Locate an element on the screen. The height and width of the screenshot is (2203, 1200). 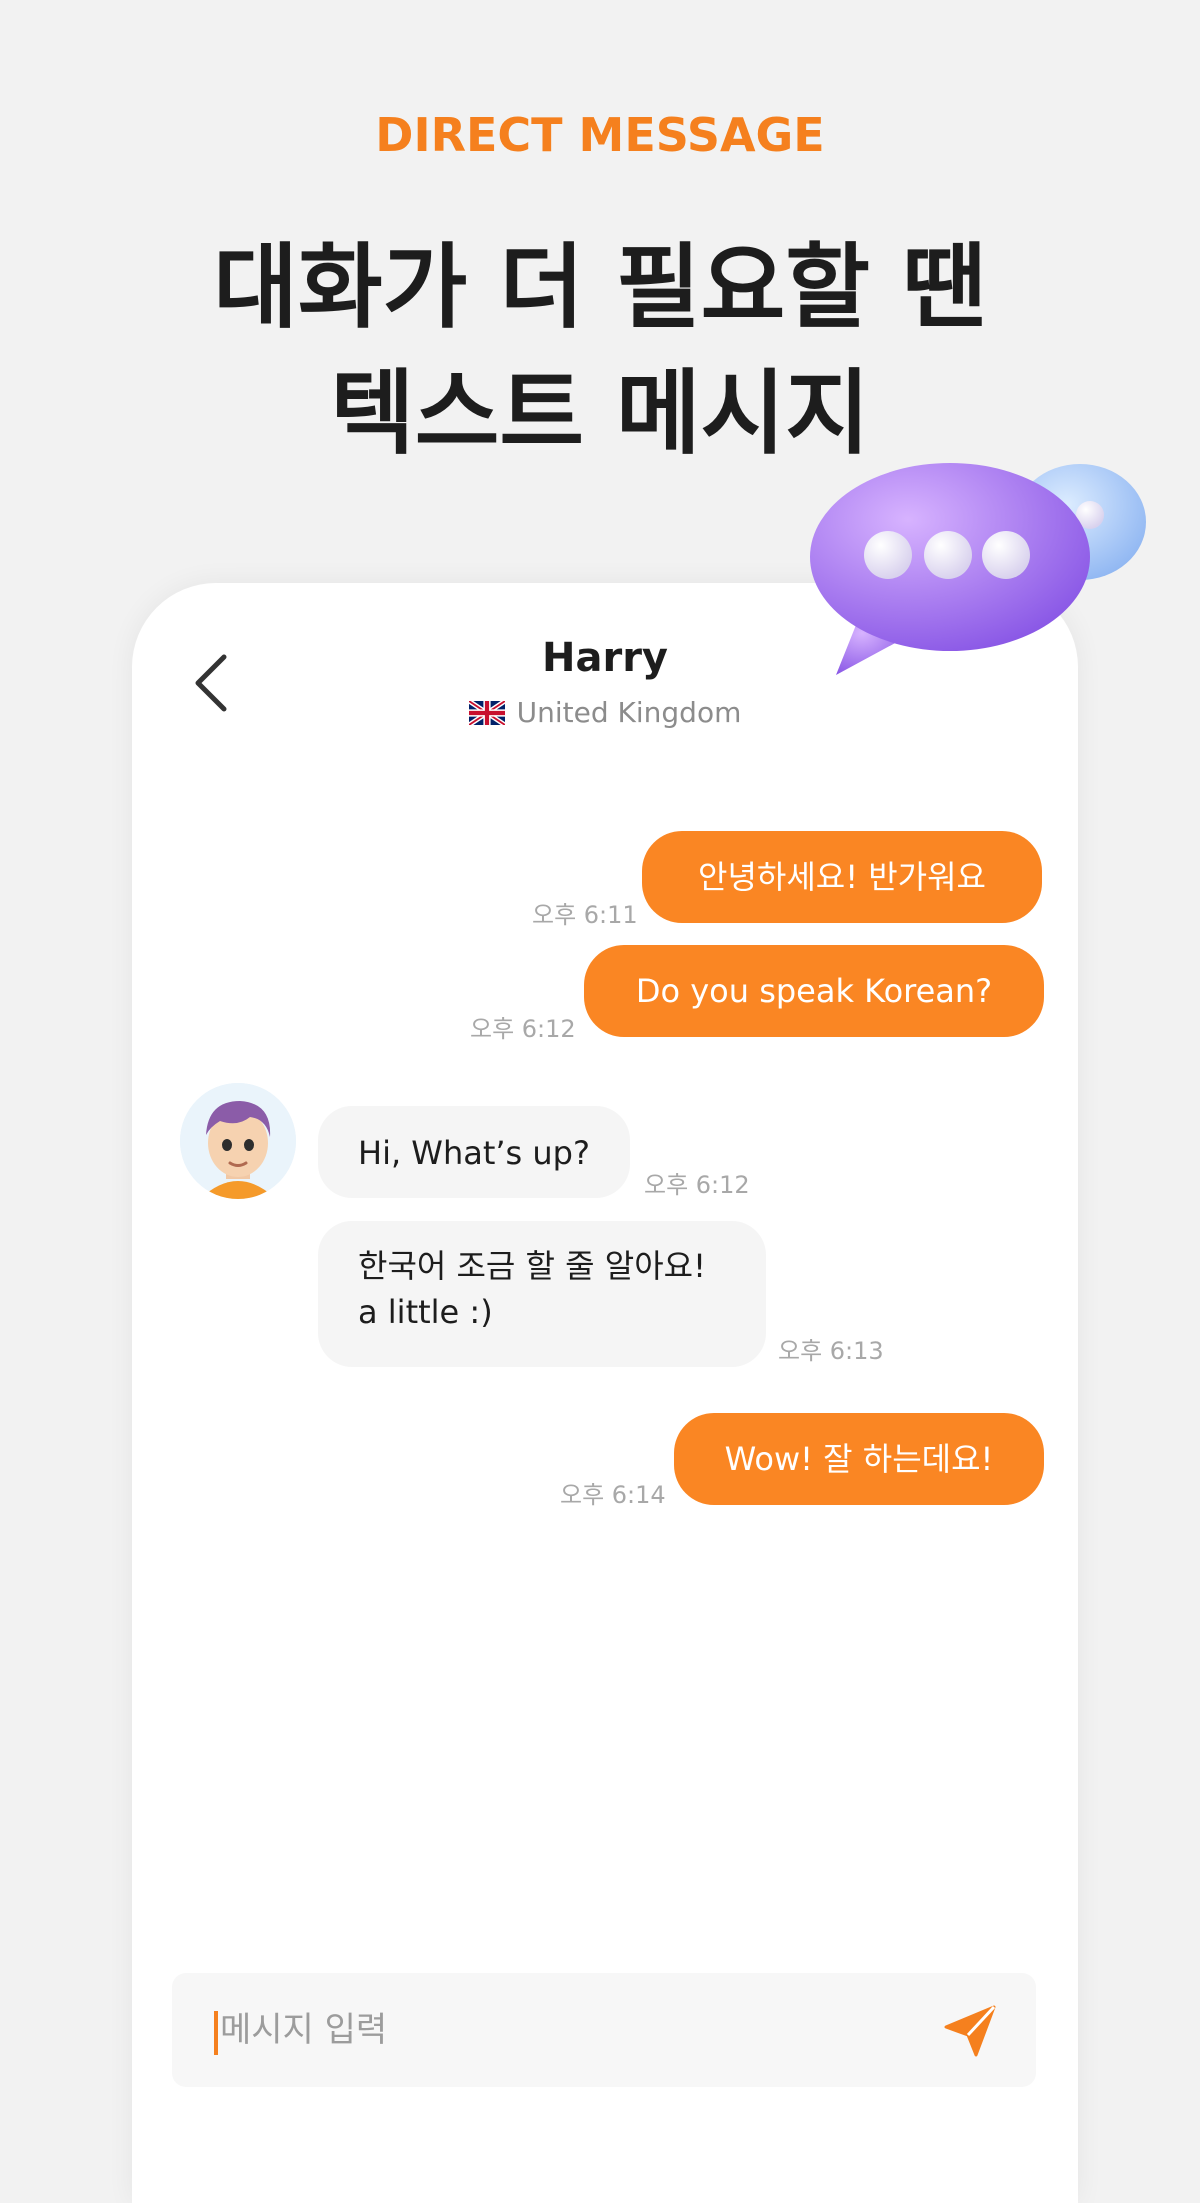
uk-flag-icon is located at coordinates (486, 713).